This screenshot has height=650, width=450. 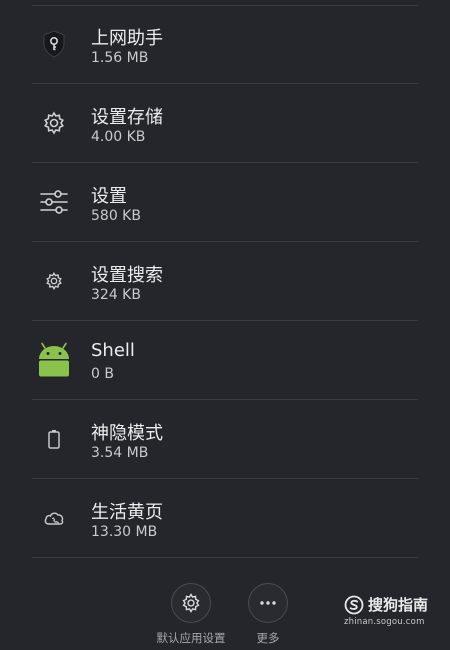 What do you see at coordinates (127, 433) in the screenshot?
I see `app-name: 神隐模式` at bounding box center [127, 433].